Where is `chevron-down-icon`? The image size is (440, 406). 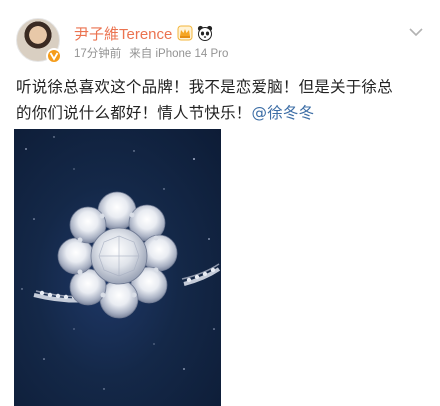 chevron-down-icon is located at coordinates (416, 32).